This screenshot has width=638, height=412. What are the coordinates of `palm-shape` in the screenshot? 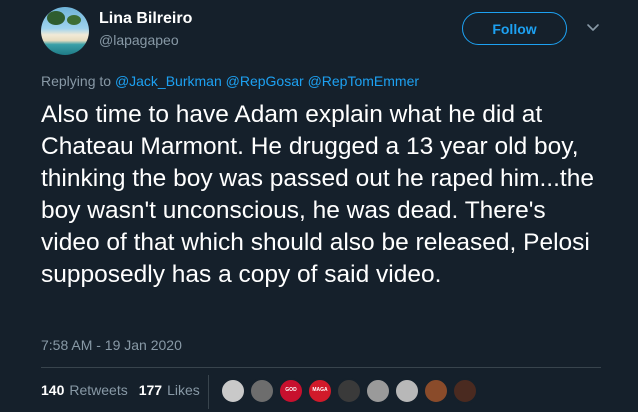 It's located at (56, 18).